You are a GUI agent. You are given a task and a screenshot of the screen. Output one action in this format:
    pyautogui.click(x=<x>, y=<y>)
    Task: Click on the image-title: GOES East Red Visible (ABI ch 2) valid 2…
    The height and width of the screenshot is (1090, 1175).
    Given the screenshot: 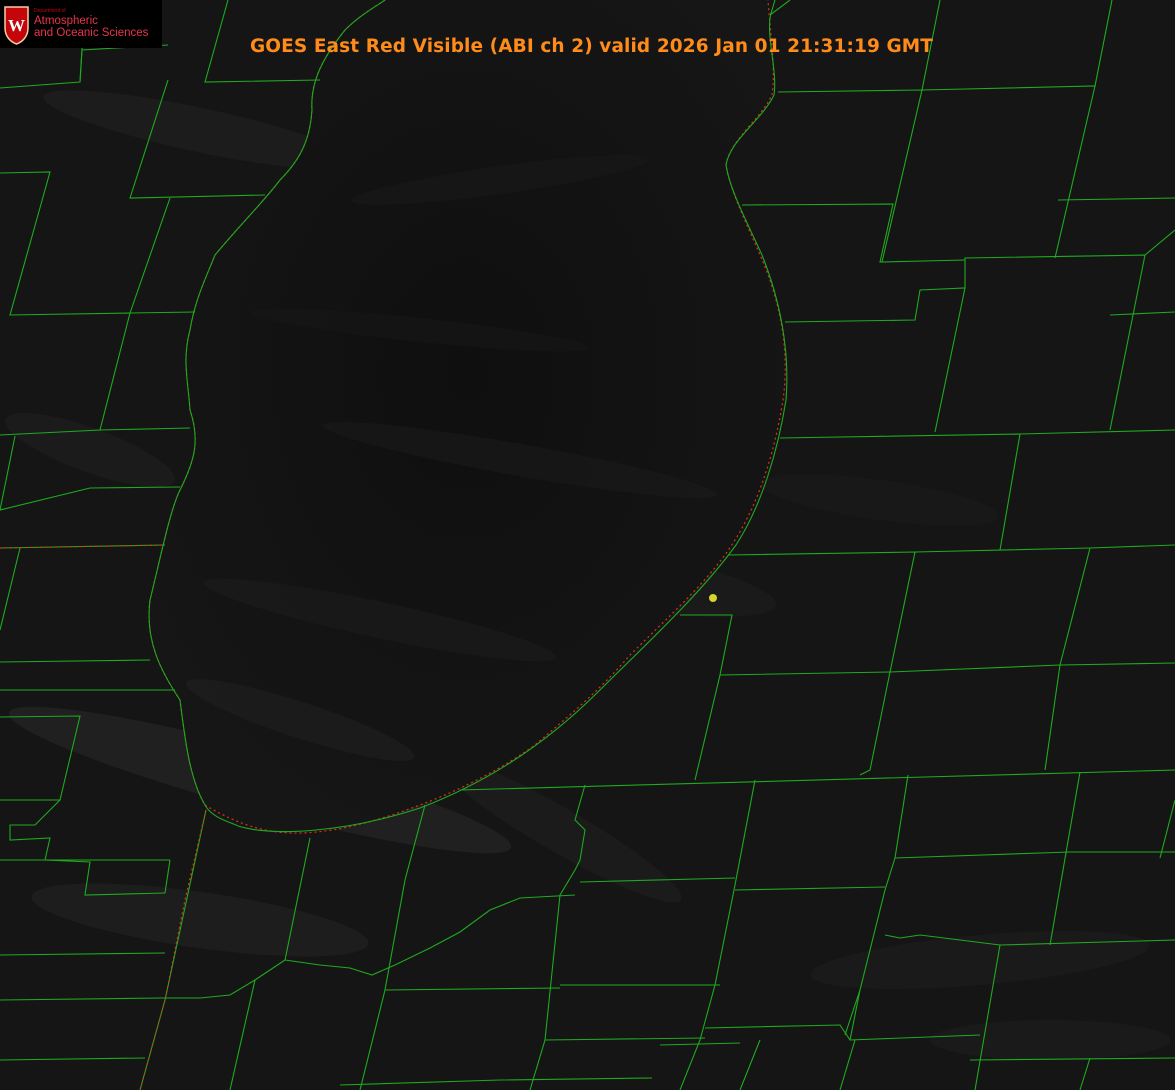 What is the action you would take?
    pyautogui.click(x=591, y=46)
    